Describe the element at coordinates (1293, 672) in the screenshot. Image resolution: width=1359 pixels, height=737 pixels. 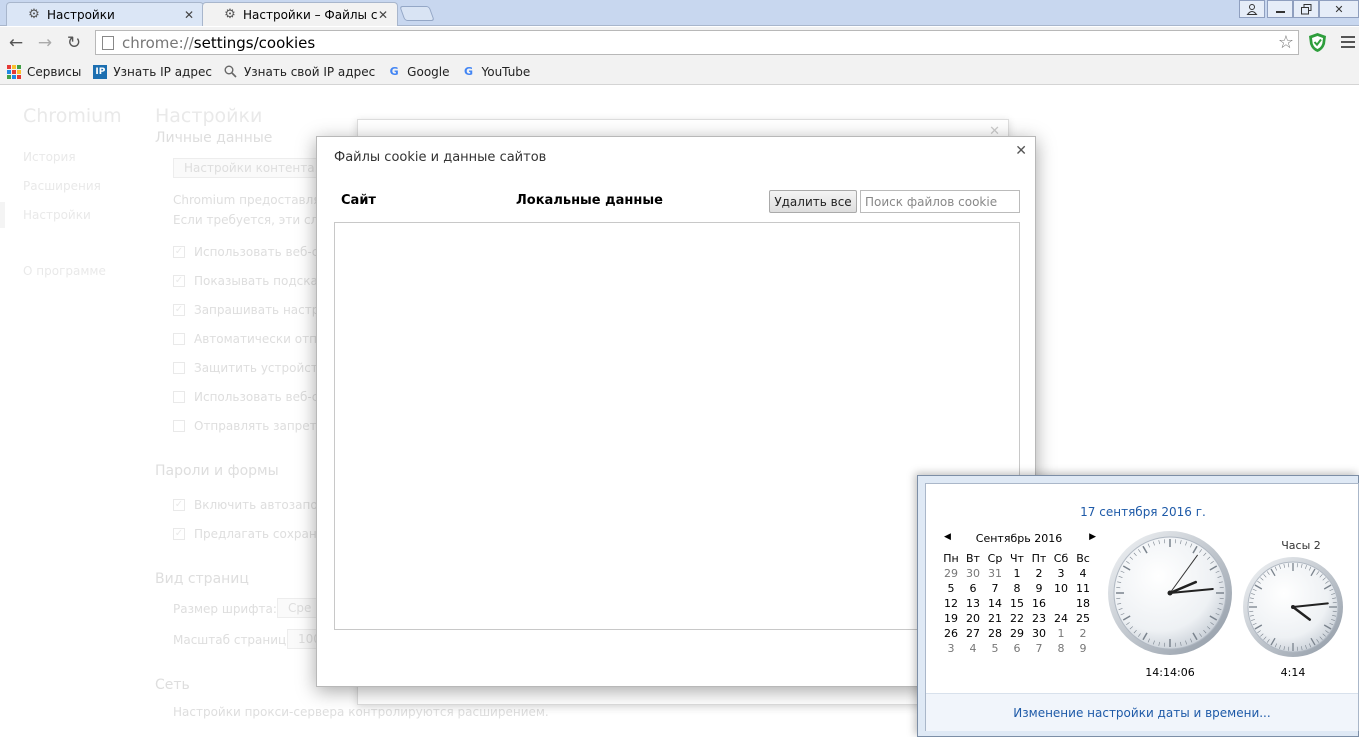
I see `clock-2-time: 4:14` at that location.